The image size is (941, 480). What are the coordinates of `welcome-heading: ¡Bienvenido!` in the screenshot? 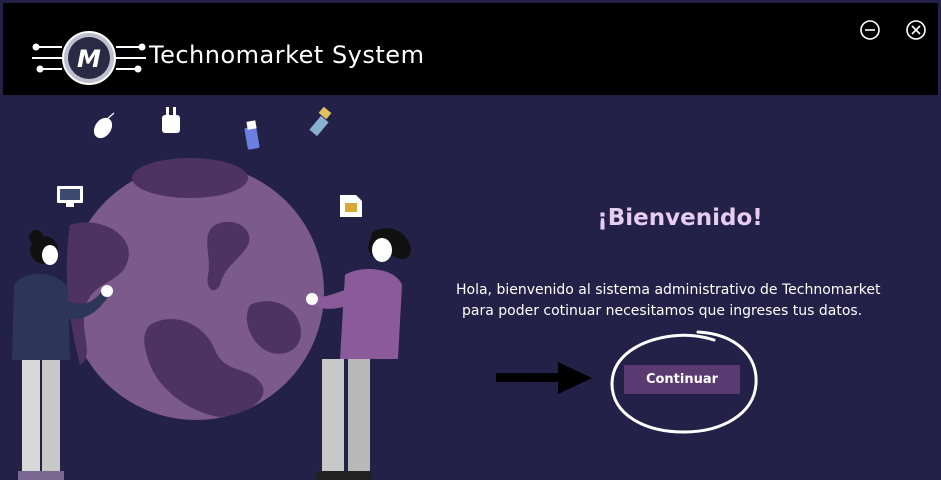 It's located at (680, 218).